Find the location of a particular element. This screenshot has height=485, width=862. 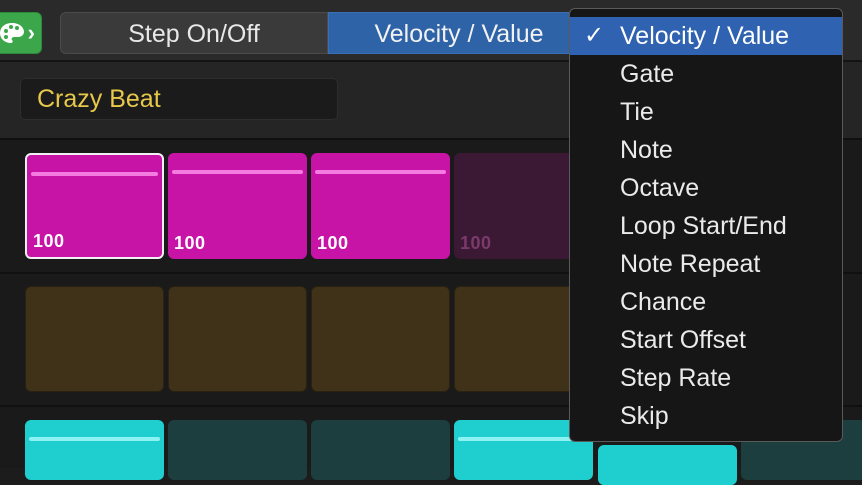

menu-item-label: Note Repeat is located at coordinates (690, 264).